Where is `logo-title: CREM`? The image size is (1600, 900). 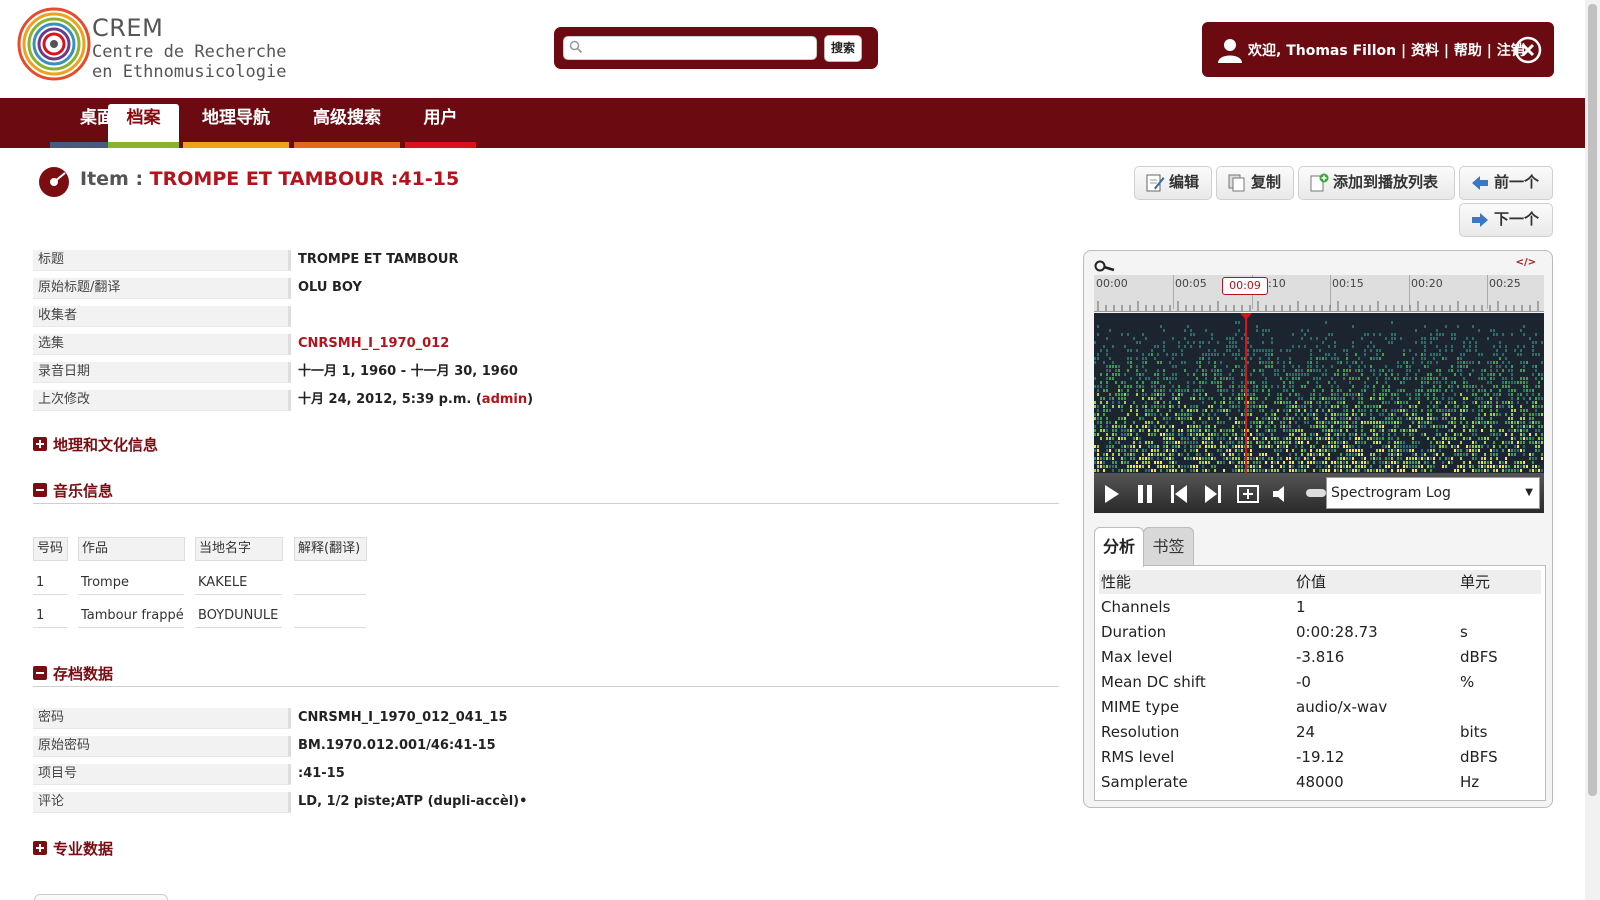
logo-title: CREM is located at coordinates (128, 28).